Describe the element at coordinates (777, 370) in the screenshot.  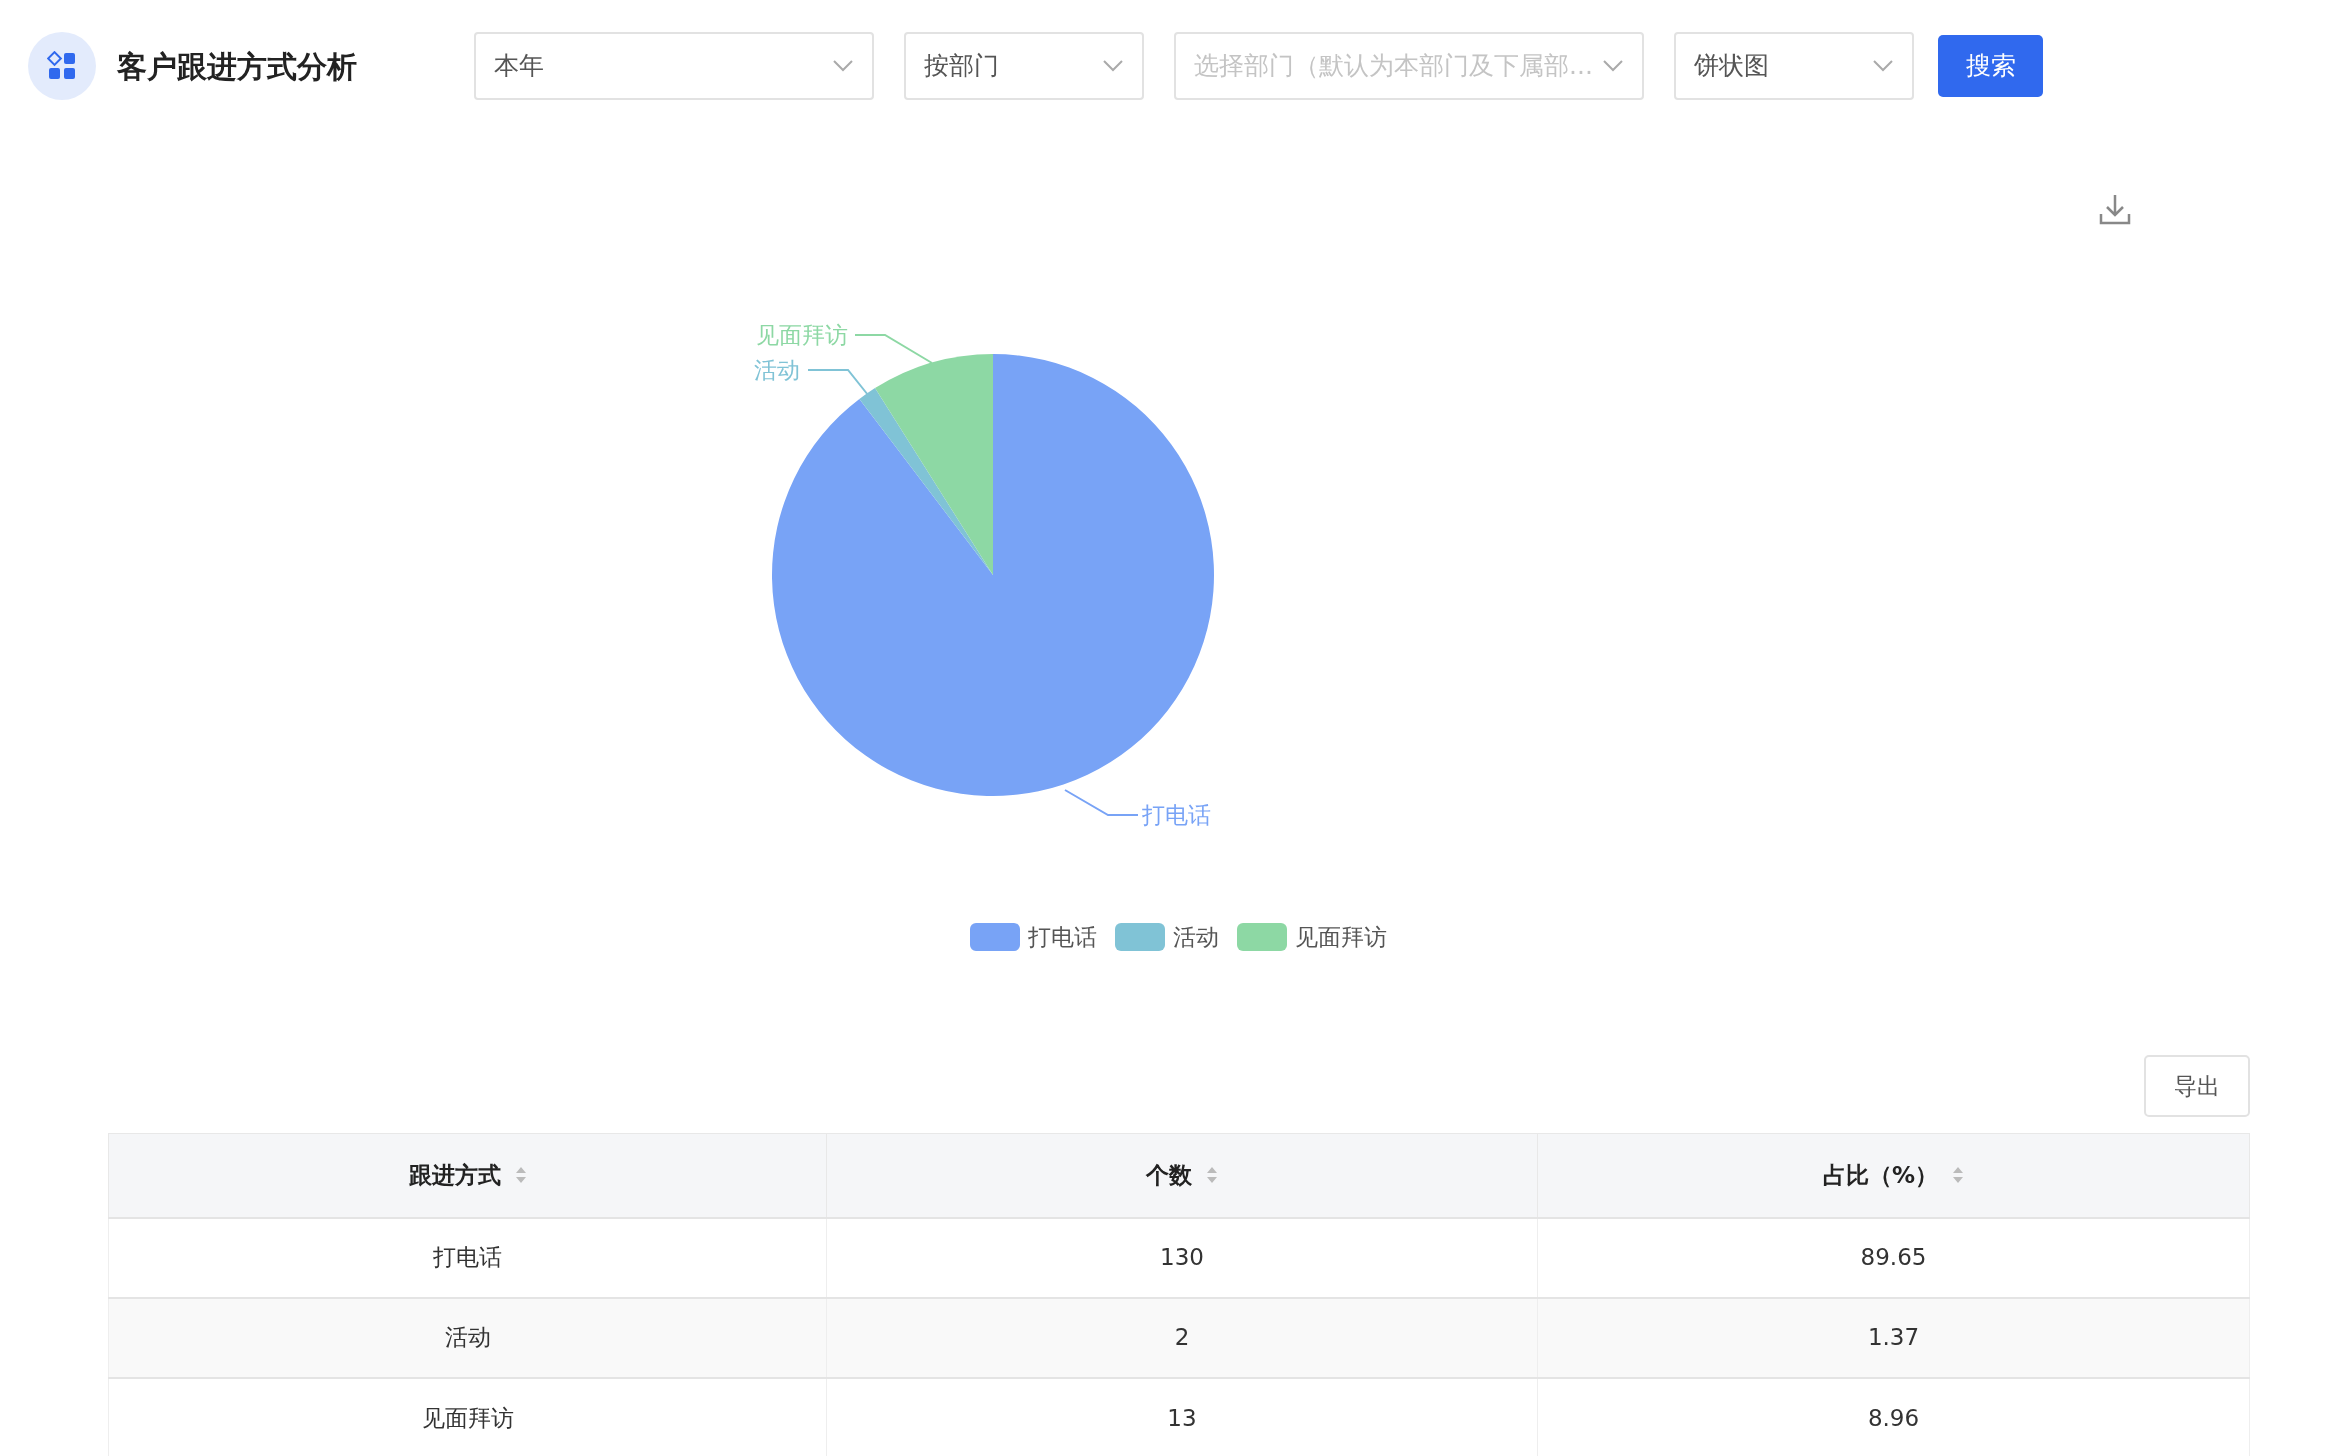
I see `slice-label: 活动` at that location.